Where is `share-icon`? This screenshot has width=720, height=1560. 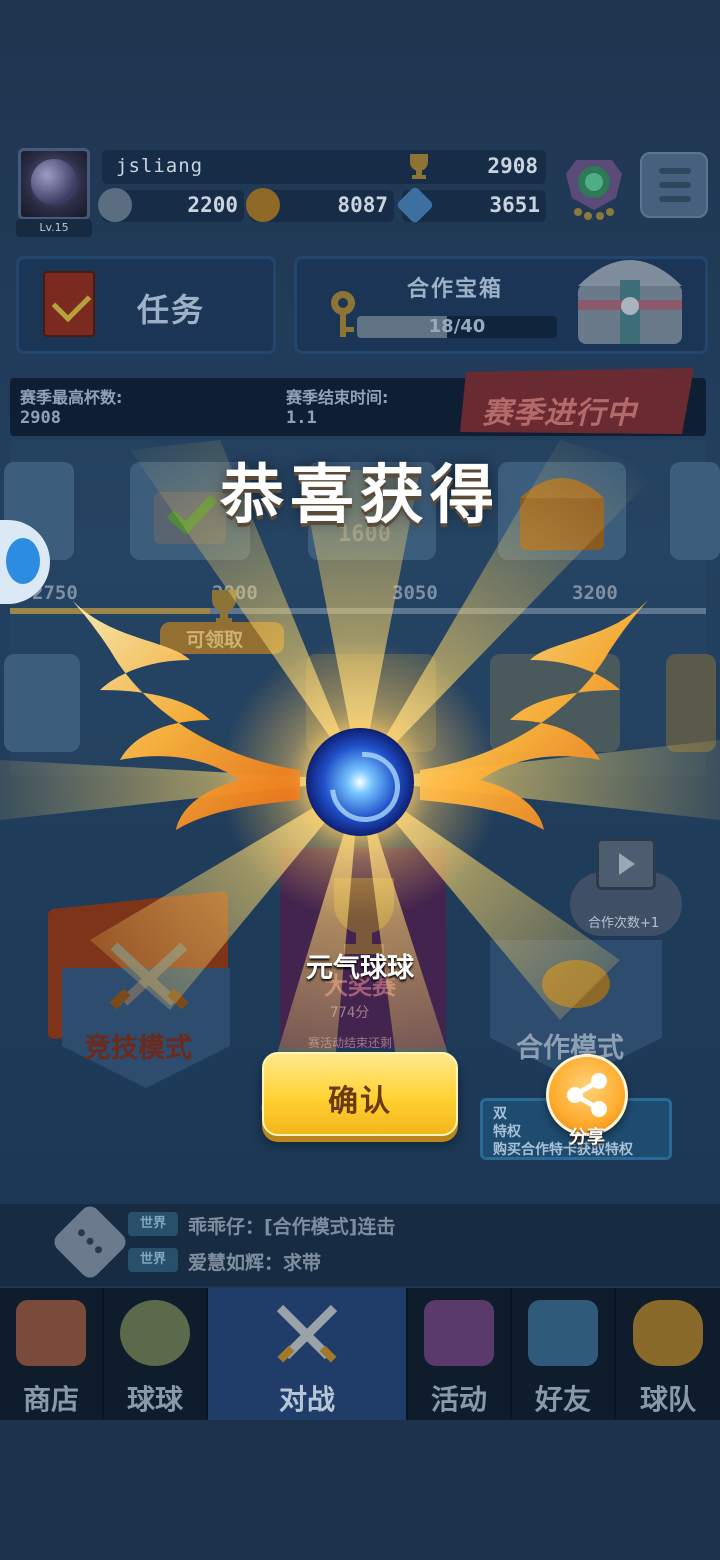 share-icon is located at coordinates (587, 1095).